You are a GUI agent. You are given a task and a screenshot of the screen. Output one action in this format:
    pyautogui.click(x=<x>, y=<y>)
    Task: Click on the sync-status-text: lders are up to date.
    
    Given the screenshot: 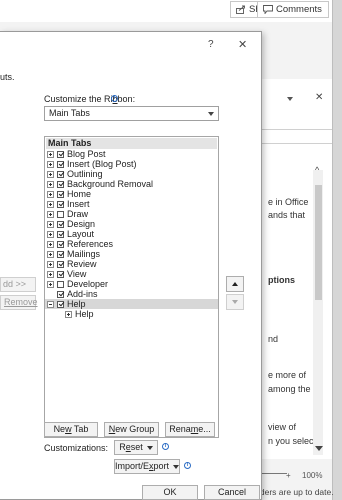 What is the action you would take?
    pyautogui.click(x=296, y=492)
    